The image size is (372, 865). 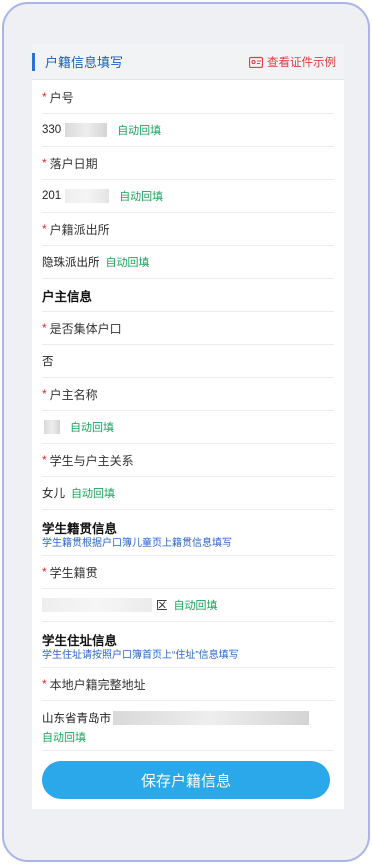 What do you see at coordinates (188, 493) in the screenshot?
I see `relation-field: 女儿 自动回填` at bounding box center [188, 493].